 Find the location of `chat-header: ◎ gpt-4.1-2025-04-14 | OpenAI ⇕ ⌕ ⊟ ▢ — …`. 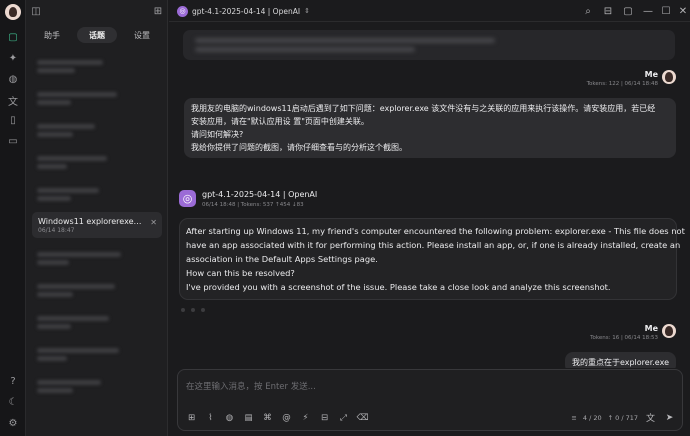

chat-header: ◎ gpt-4.1-2025-04-14 | OpenAI ⇕ ⌕ ⊟ ▢ — … is located at coordinates (429, 11).